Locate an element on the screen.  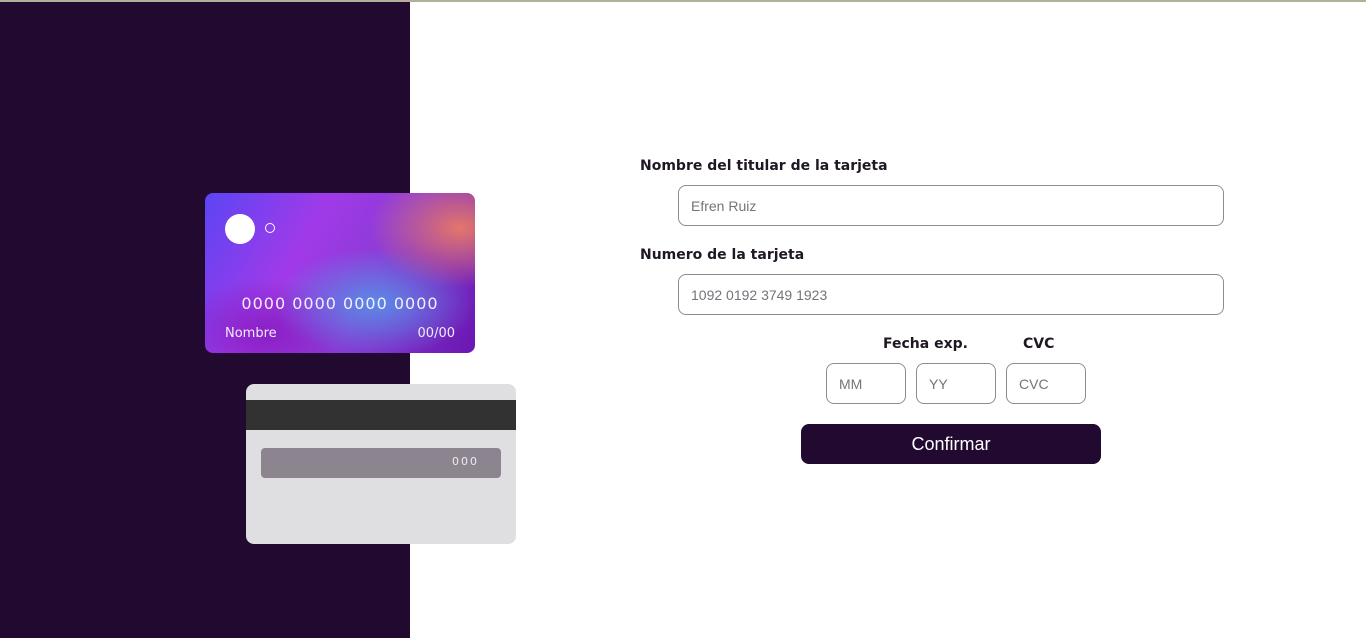
card-holder-display: Nombre is located at coordinates (251, 333).